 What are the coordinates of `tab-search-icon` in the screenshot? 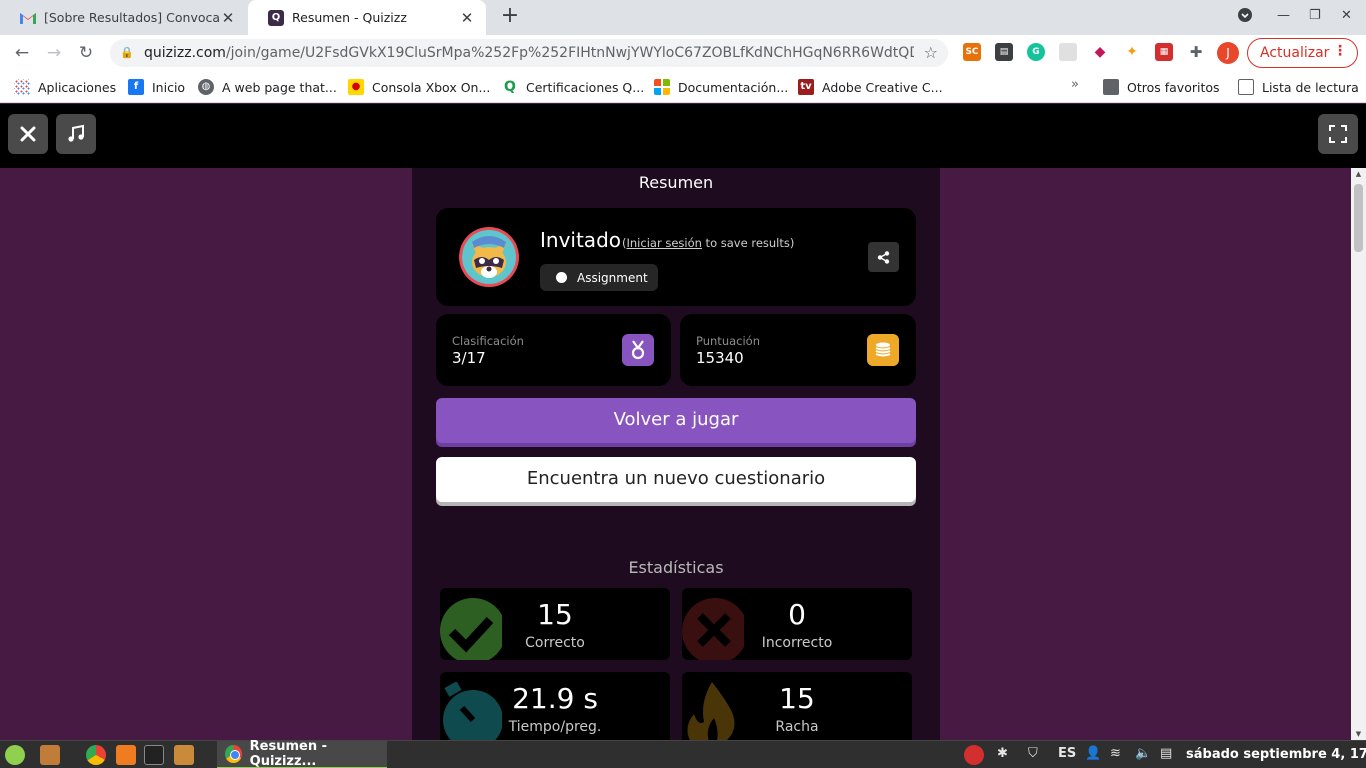 It's located at (1245, 17).